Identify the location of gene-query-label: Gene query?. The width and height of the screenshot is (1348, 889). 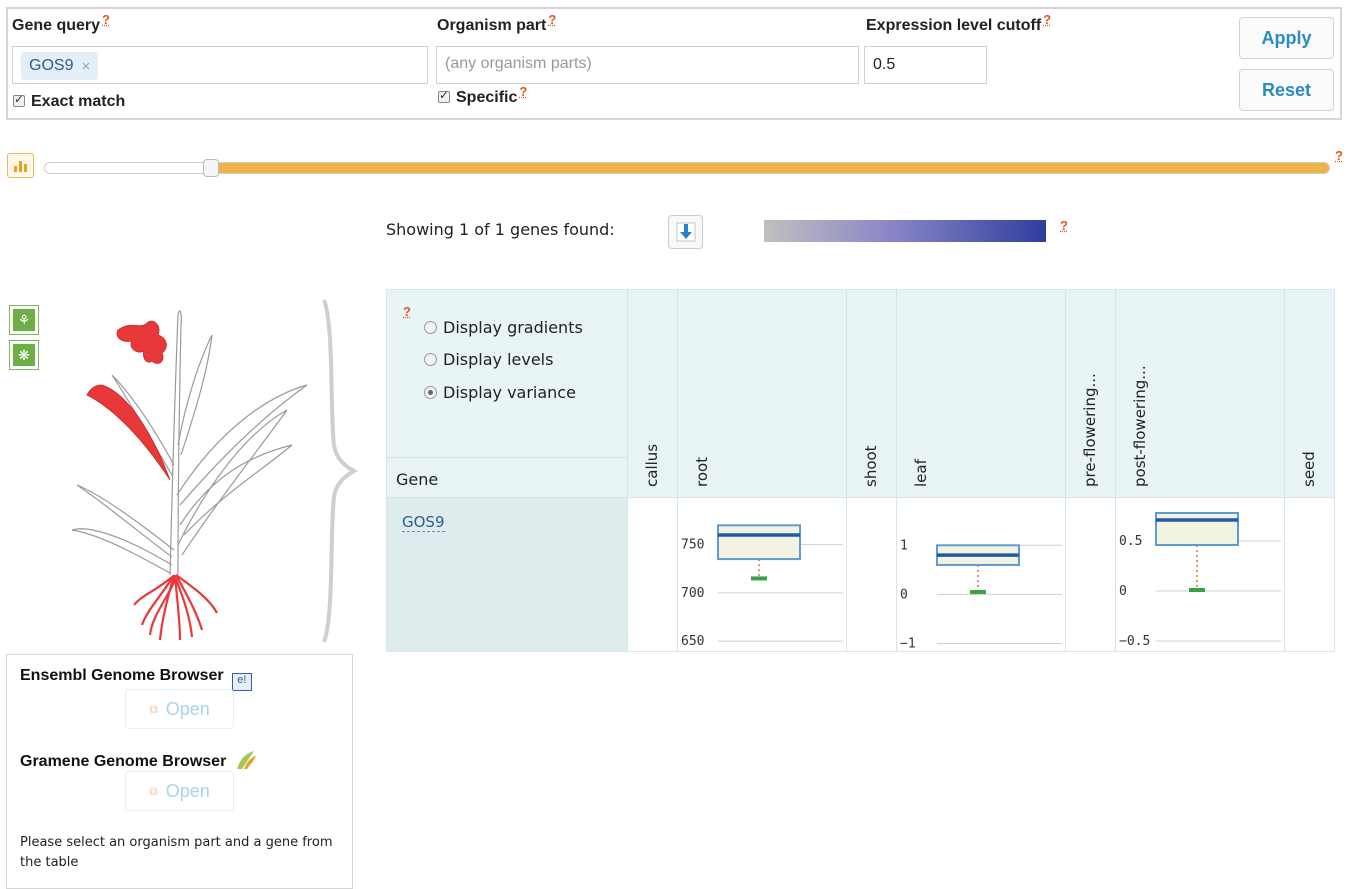
(61, 23).